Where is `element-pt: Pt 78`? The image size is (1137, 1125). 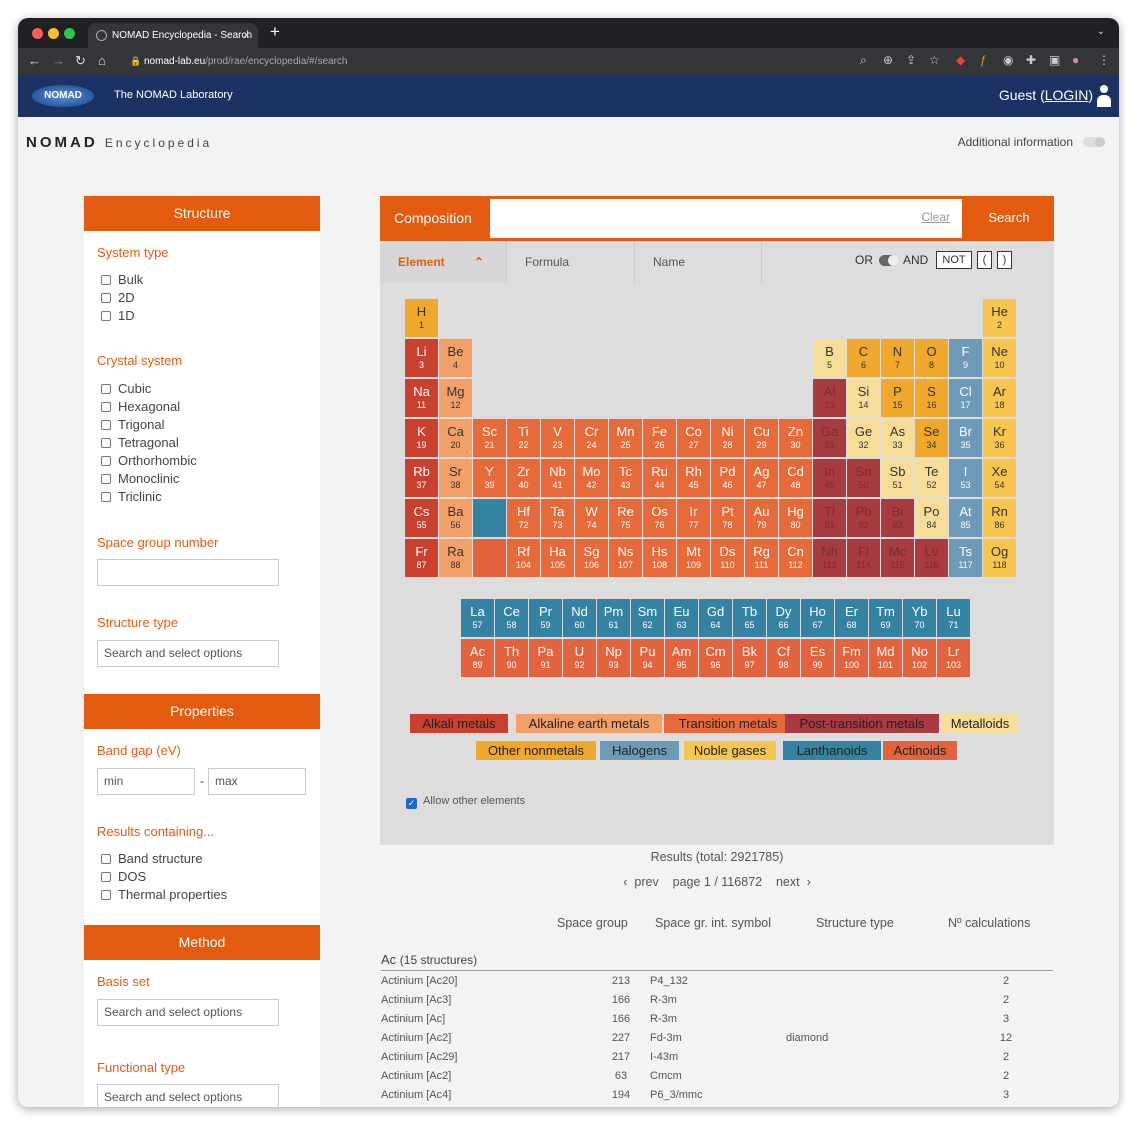
element-pt: Pt 78 is located at coordinates (727, 518).